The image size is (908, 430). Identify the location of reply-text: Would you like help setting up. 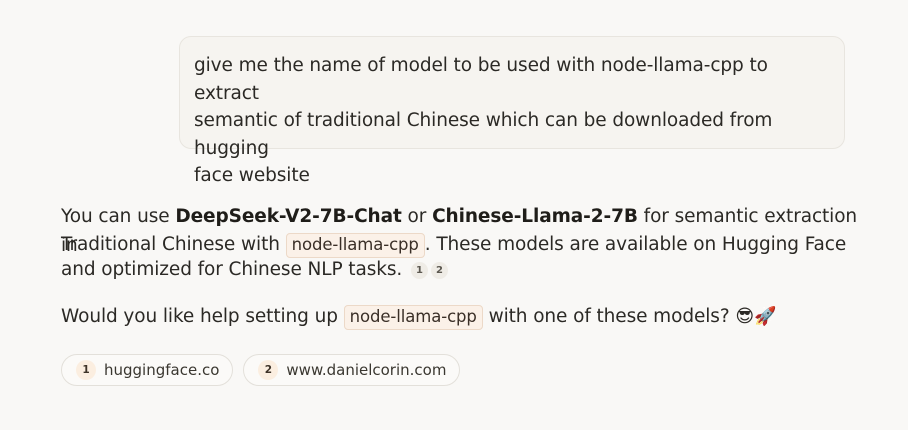
(202, 316).